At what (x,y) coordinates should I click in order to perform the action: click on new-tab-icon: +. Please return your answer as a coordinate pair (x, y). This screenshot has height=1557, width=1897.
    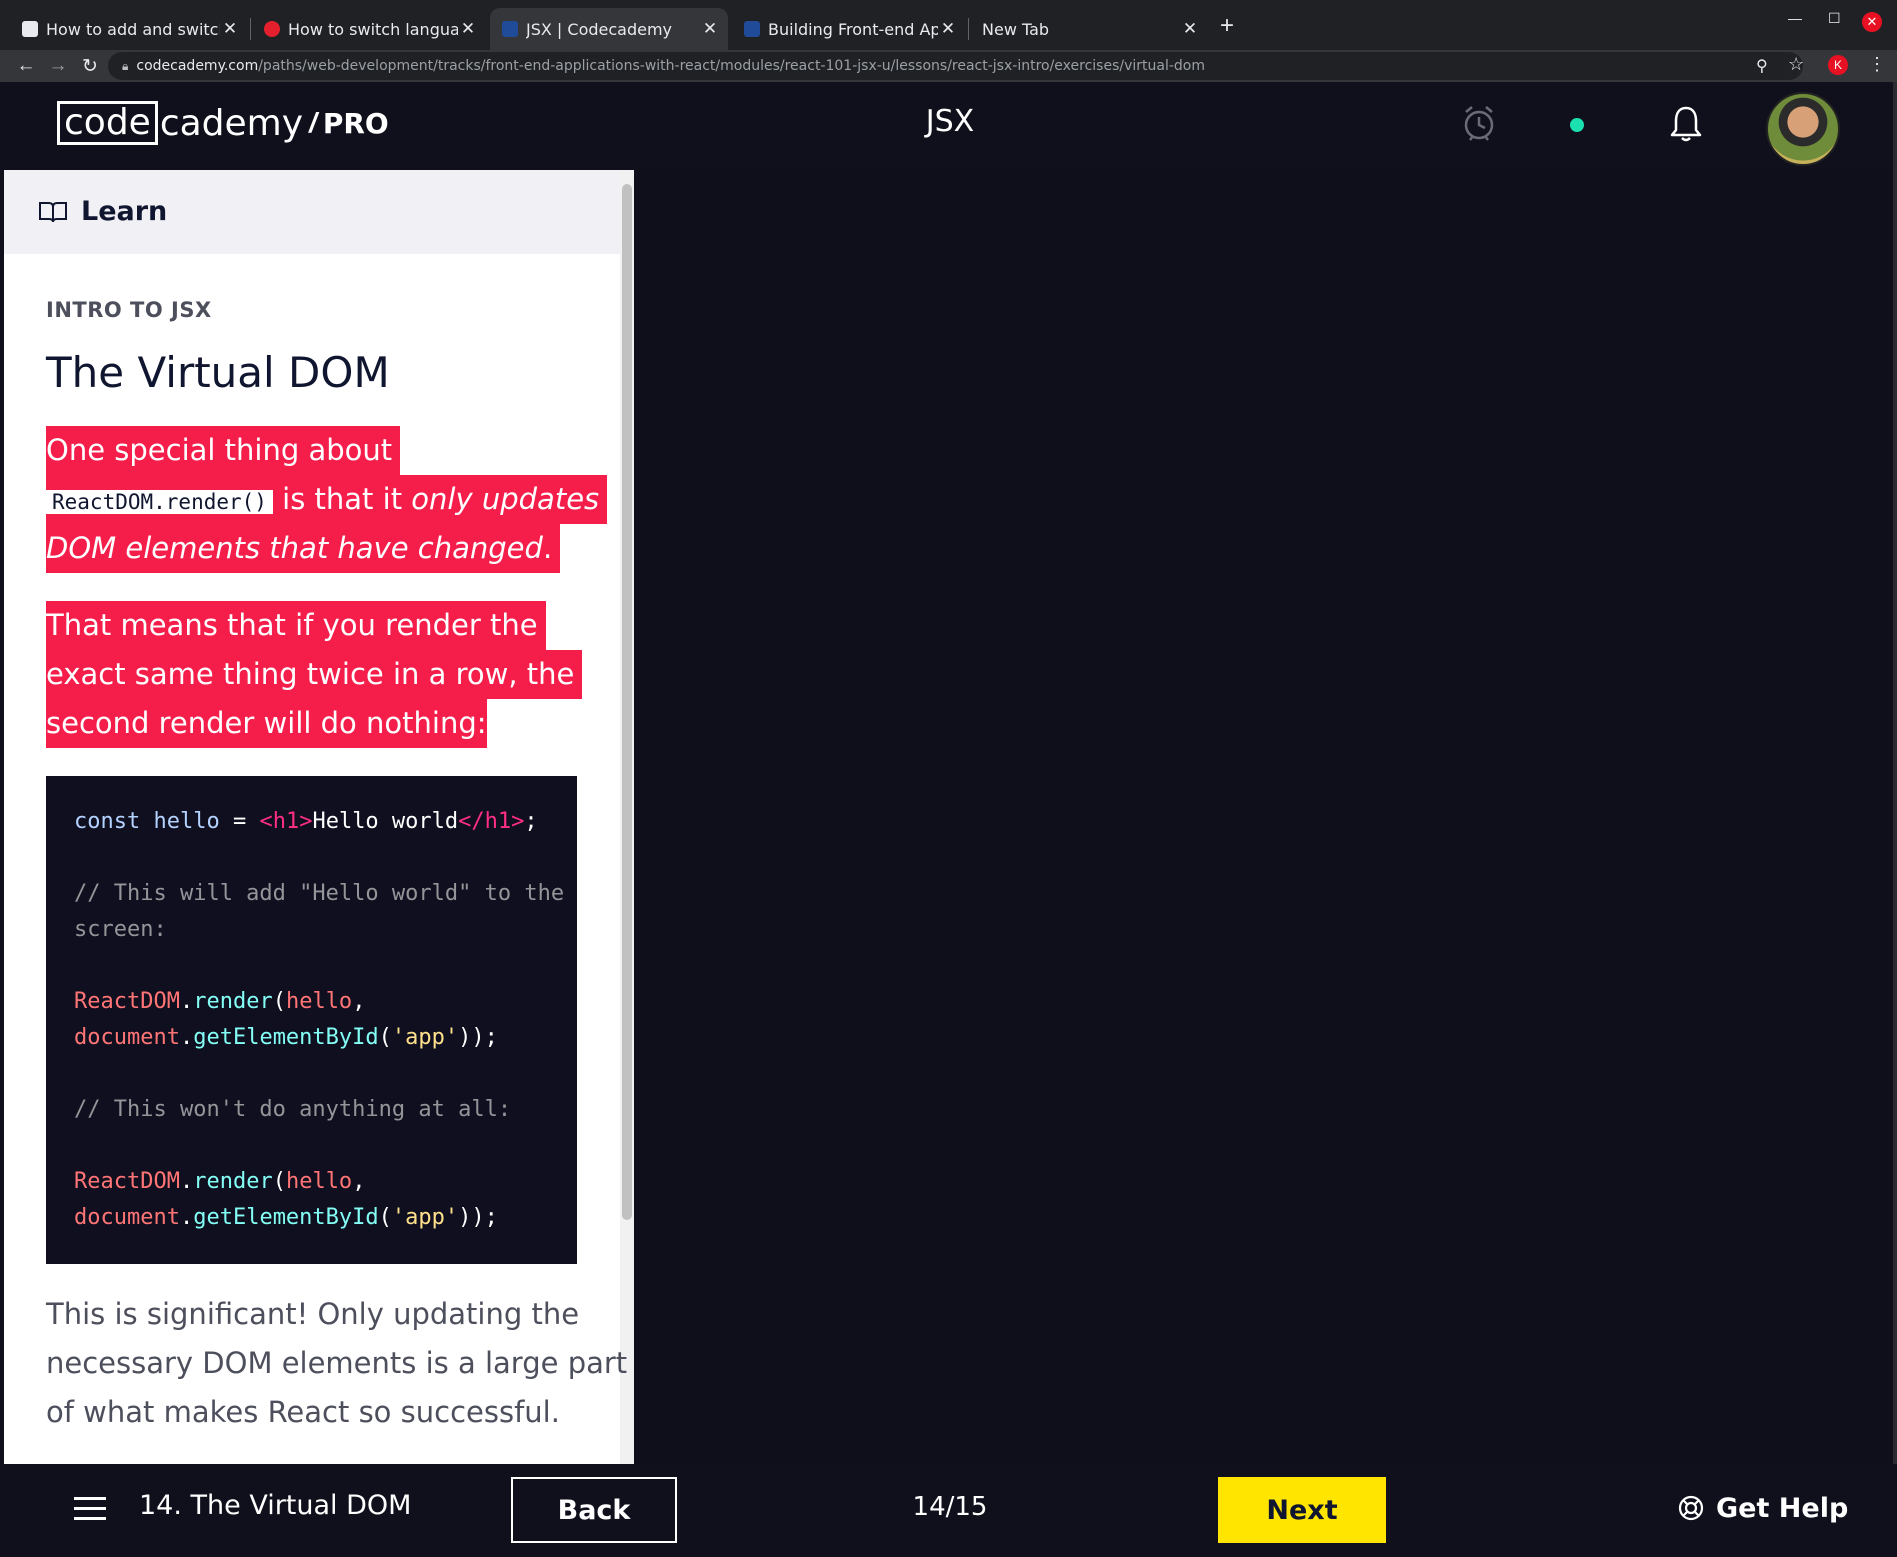
    Looking at the image, I should click on (1227, 26).